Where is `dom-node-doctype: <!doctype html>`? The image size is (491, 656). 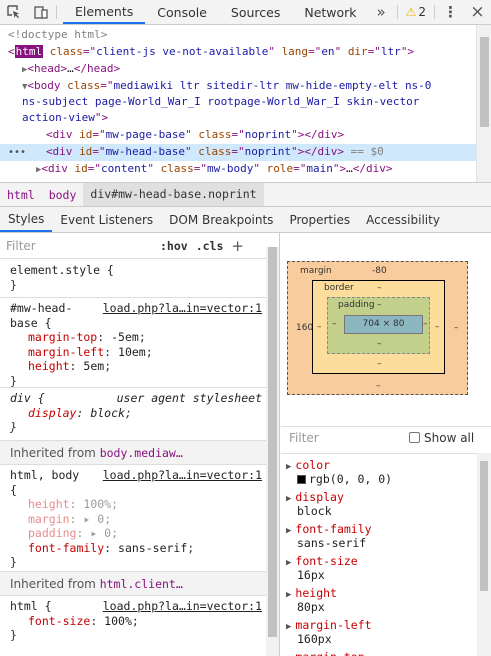 dom-node-doctype: <!doctype html> is located at coordinates (238, 35).